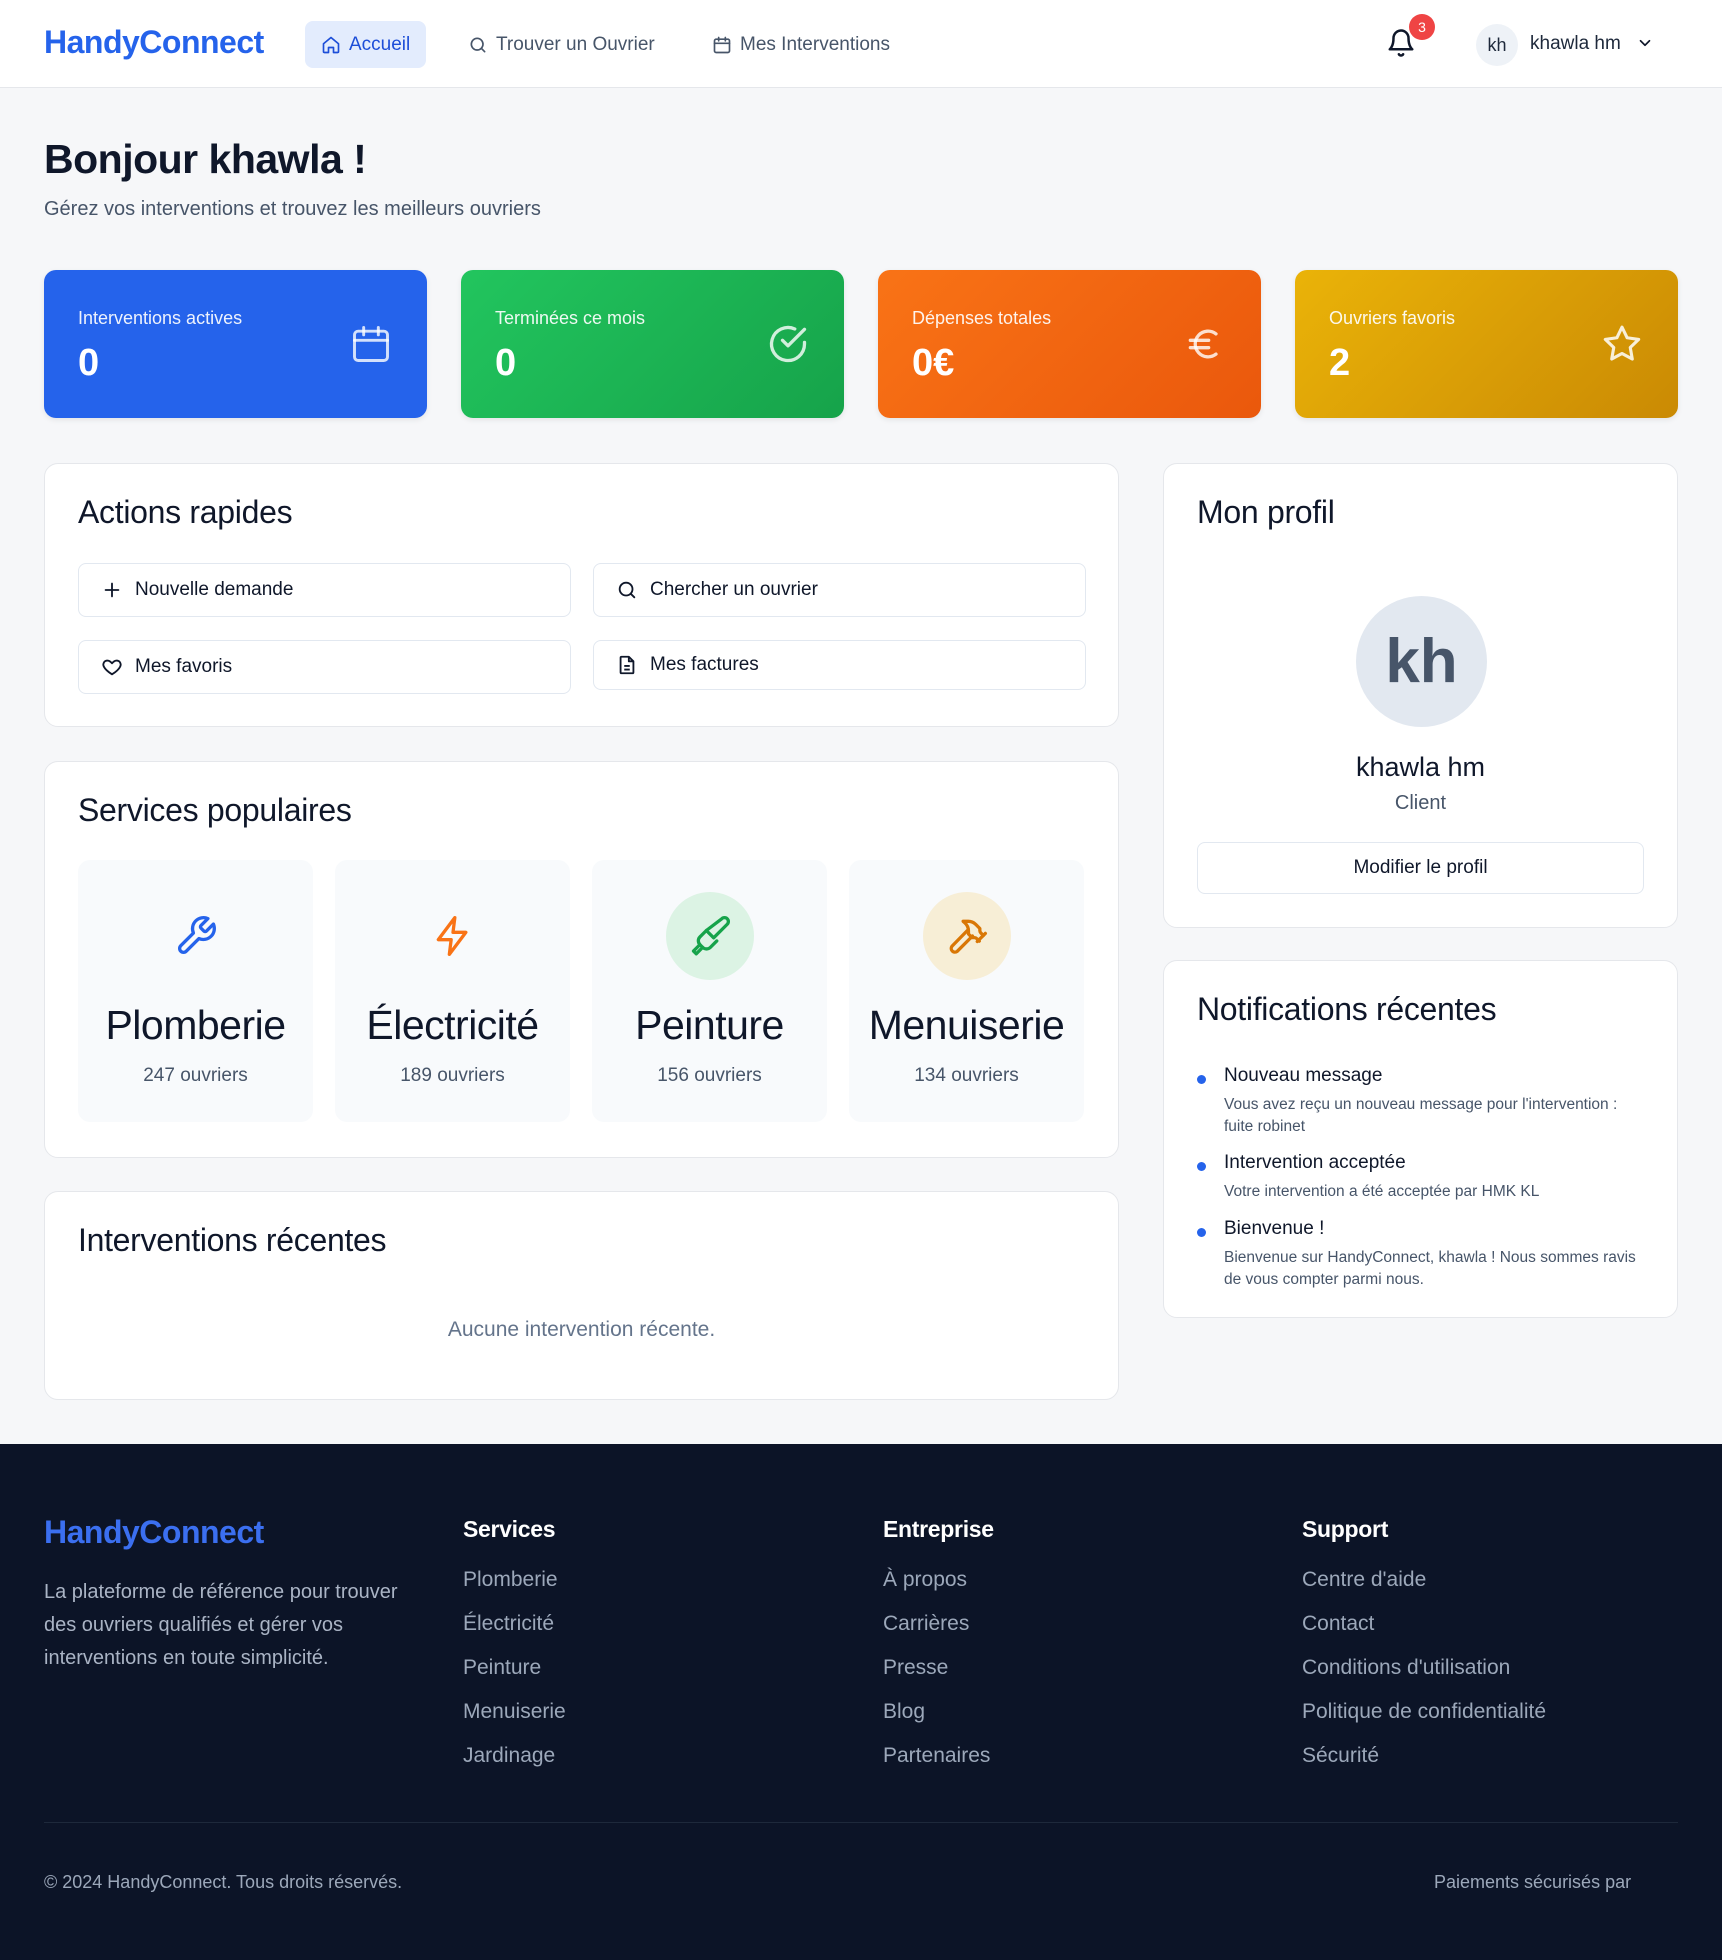 The height and width of the screenshot is (1960, 1722). Describe the element at coordinates (331, 44) in the screenshot. I see `home-icon` at that location.